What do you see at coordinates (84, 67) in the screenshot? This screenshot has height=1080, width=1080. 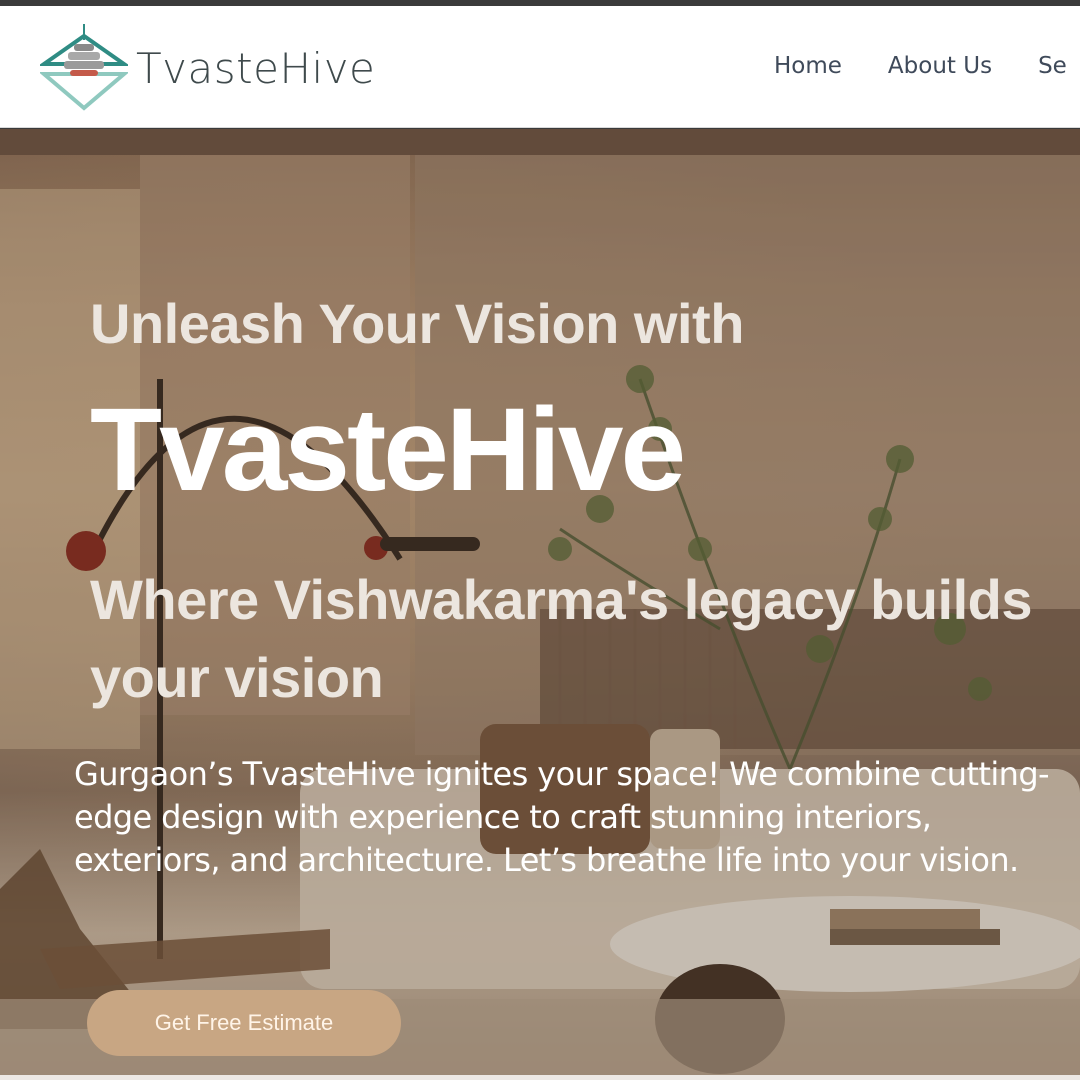 I see `logo-mark-icon` at bounding box center [84, 67].